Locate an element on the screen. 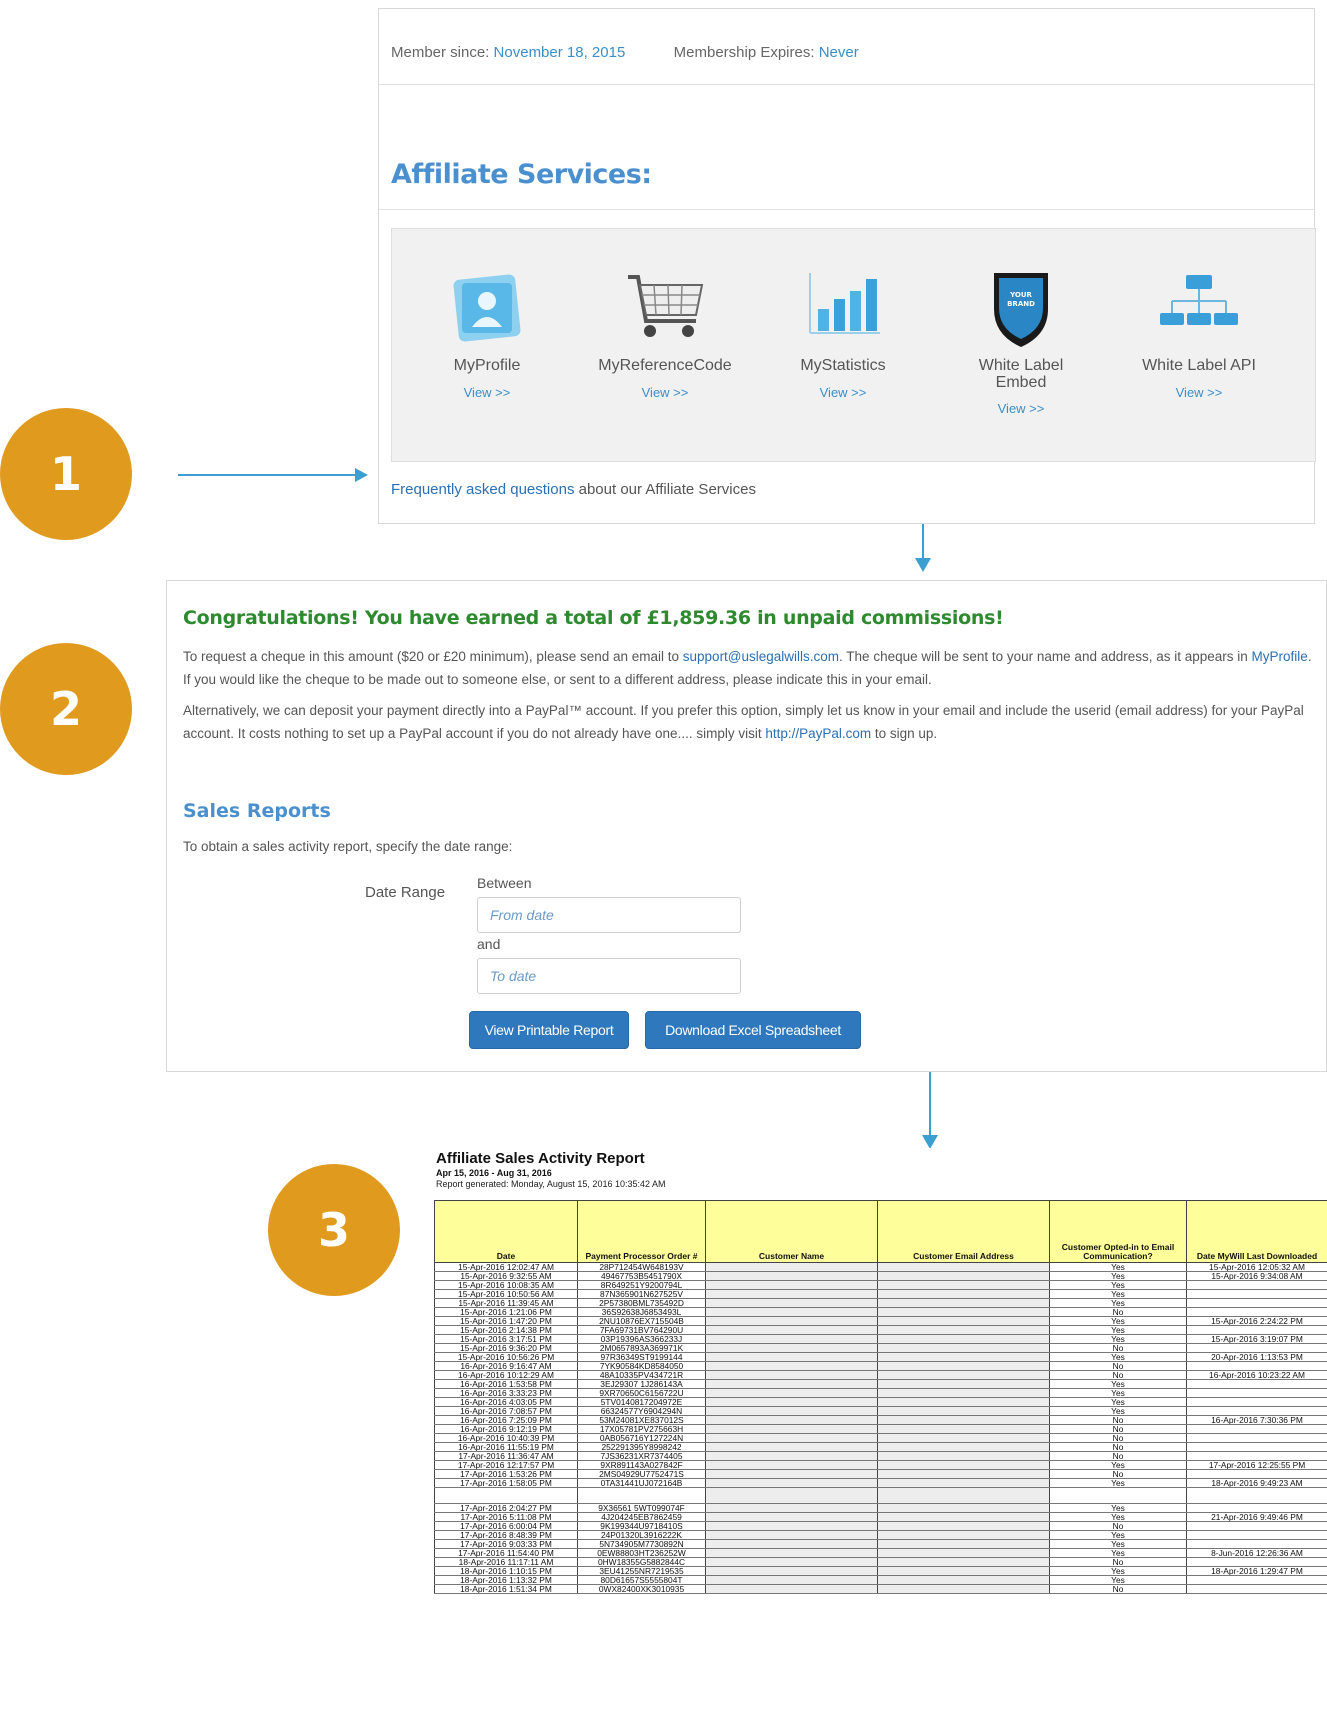 The width and height of the screenshot is (1327, 1711). cell-order: 0HW18355G5882844C is located at coordinates (641, 1562).